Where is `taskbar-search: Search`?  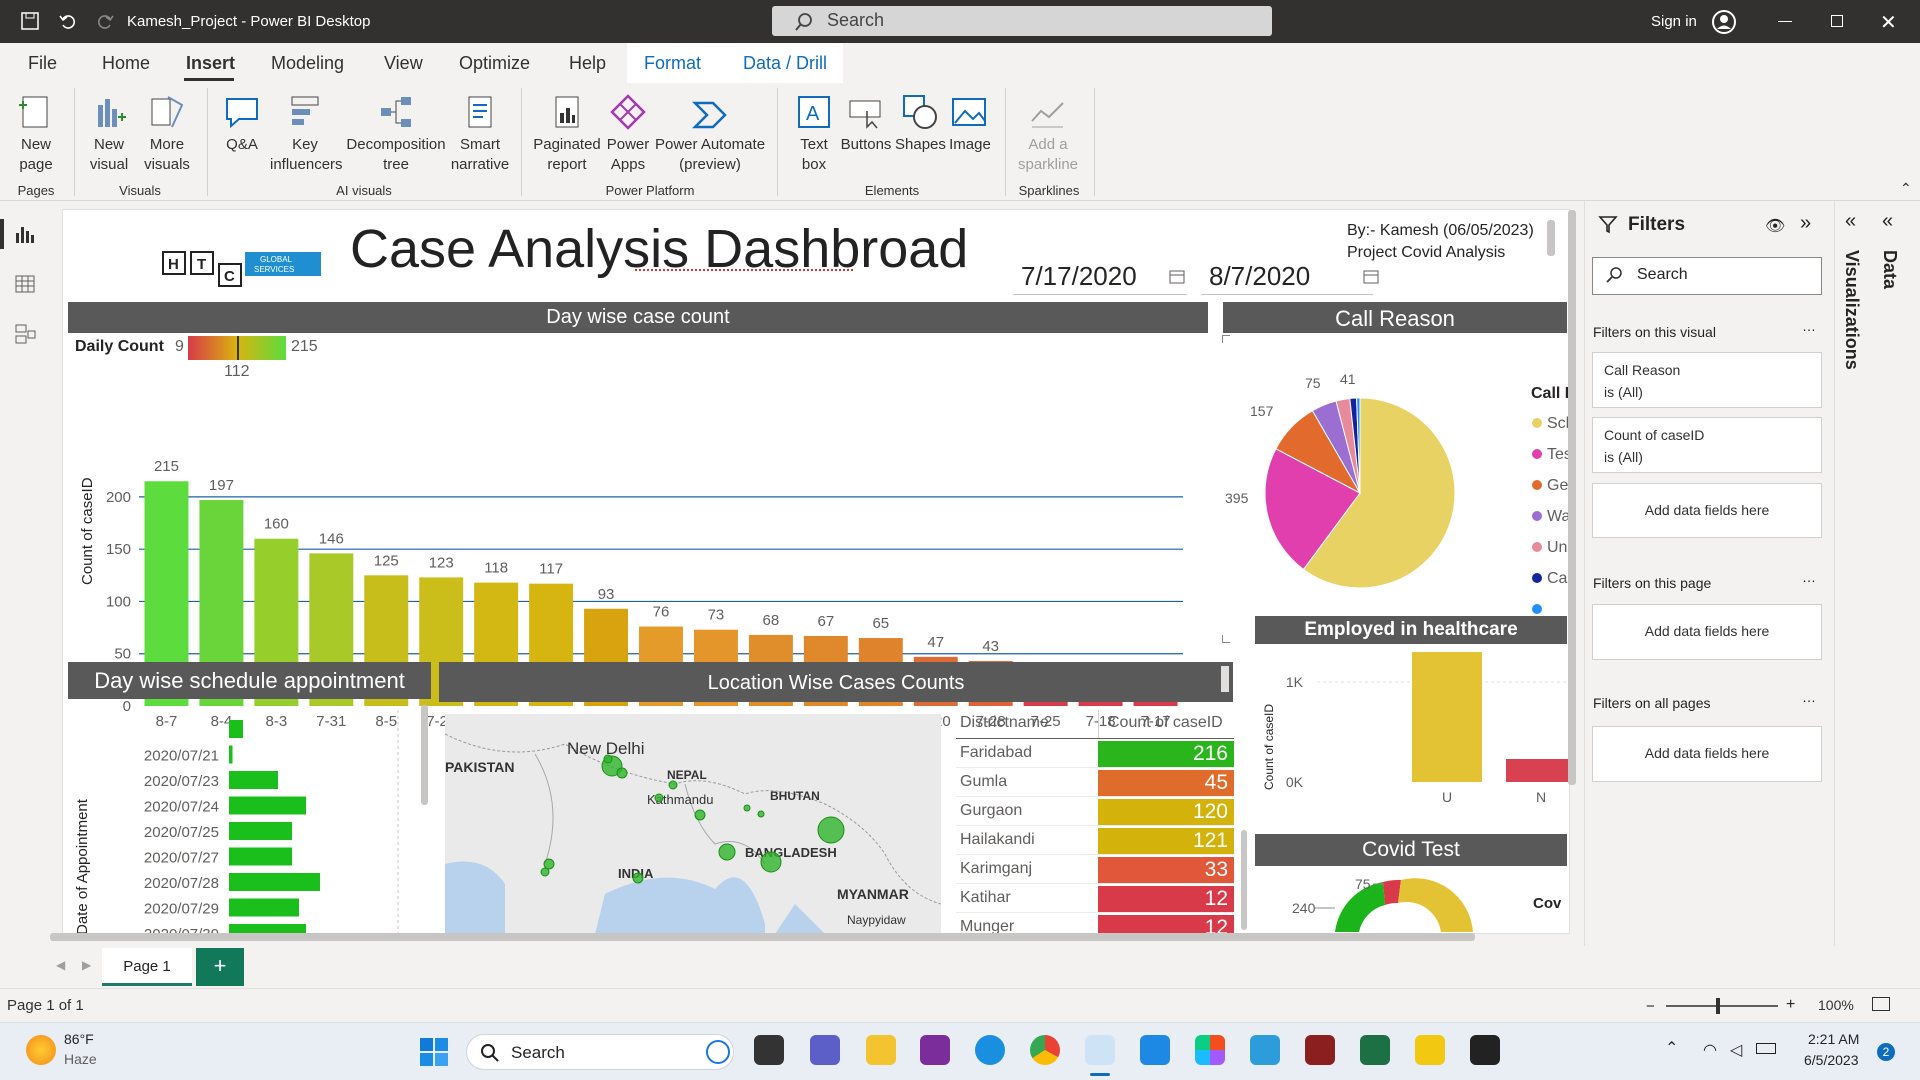 taskbar-search: Search is located at coordinates (600, 1052).